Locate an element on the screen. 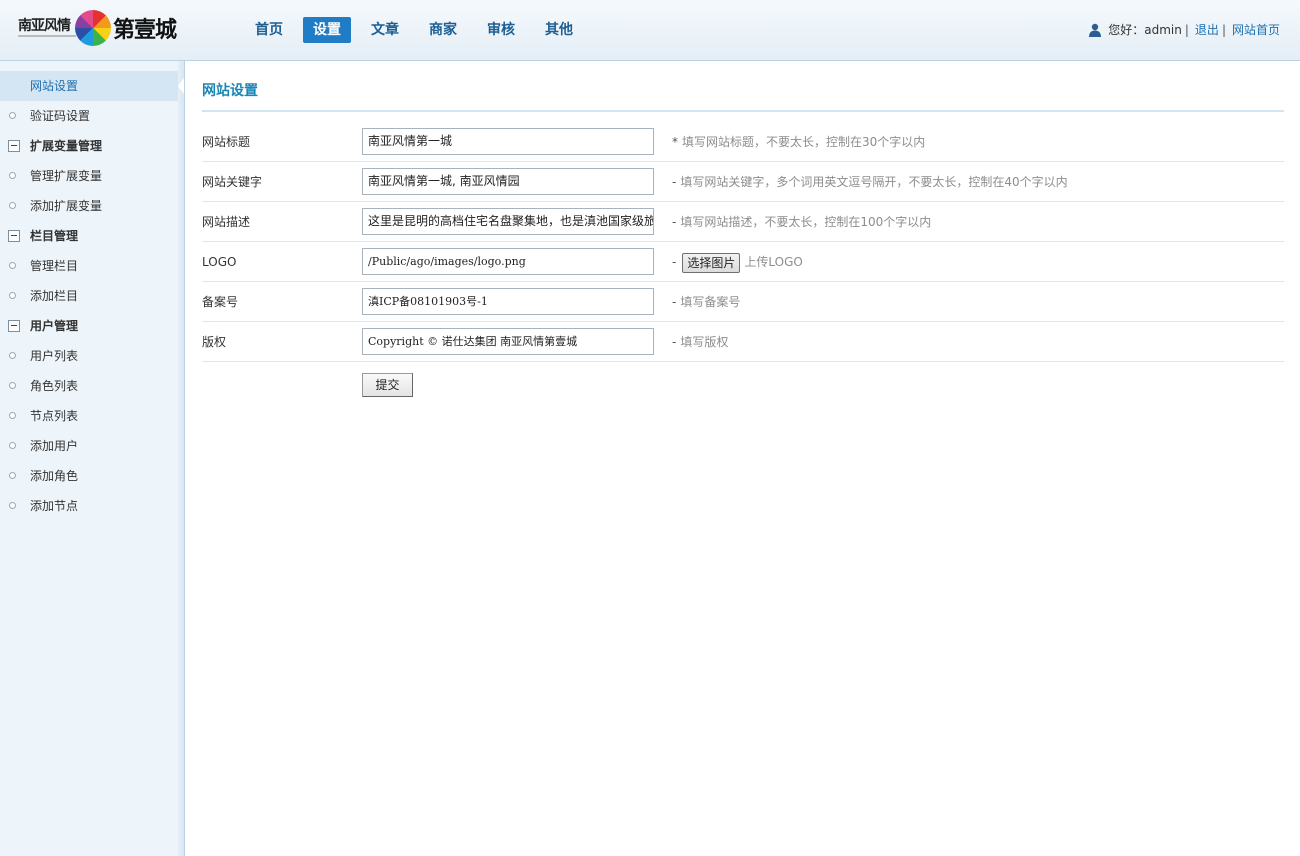 Image resolution: width=1300 pixels, height=856 pixels. nav-home: 首页 is located at coordinates (269, 30).